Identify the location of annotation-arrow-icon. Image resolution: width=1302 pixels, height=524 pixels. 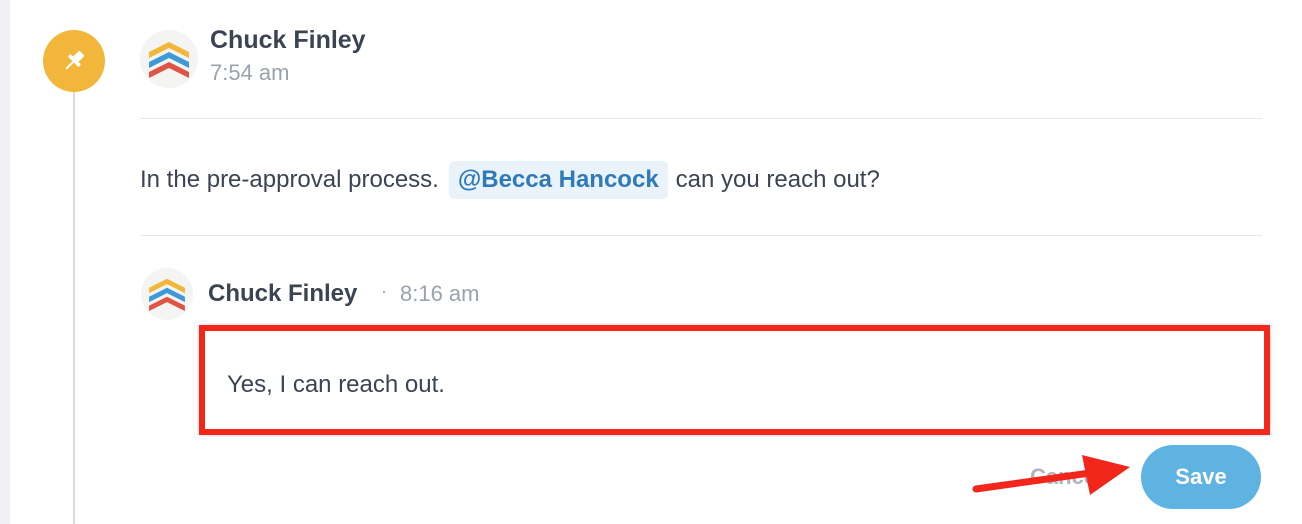
(1051, 475).